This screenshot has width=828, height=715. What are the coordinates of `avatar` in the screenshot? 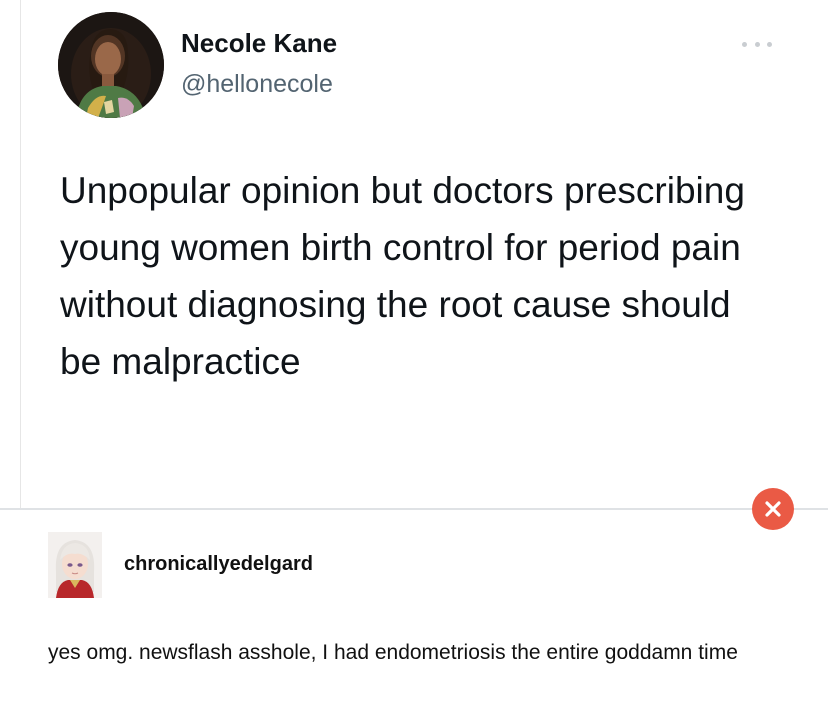 It's located at (111, 65).